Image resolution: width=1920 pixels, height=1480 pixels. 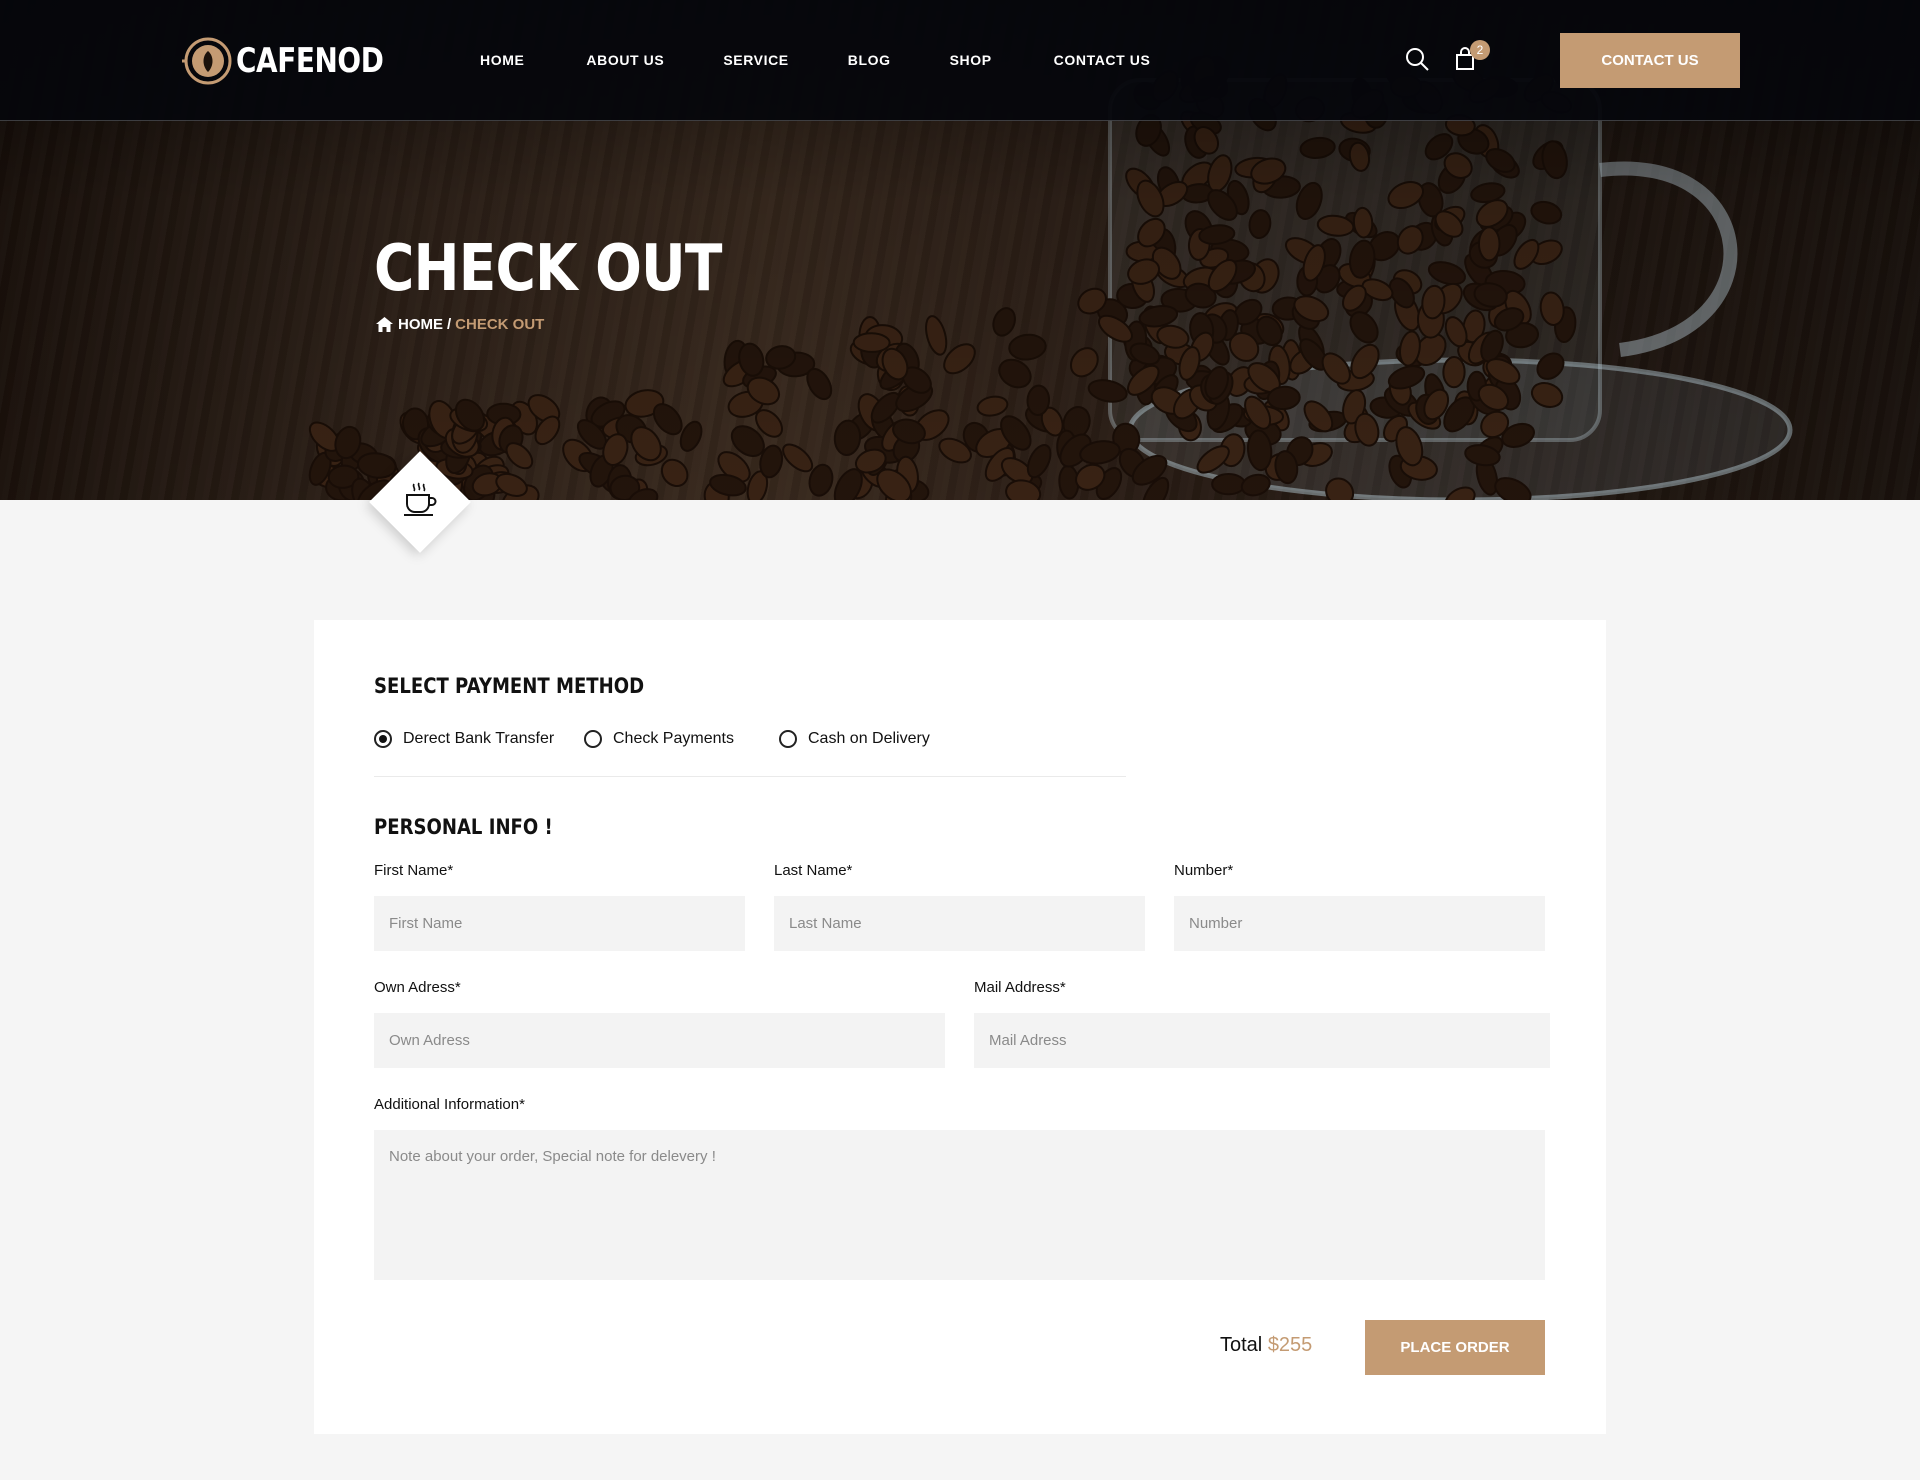 I want to click on nav-shop: SHOP, so click(x=971, y=60).